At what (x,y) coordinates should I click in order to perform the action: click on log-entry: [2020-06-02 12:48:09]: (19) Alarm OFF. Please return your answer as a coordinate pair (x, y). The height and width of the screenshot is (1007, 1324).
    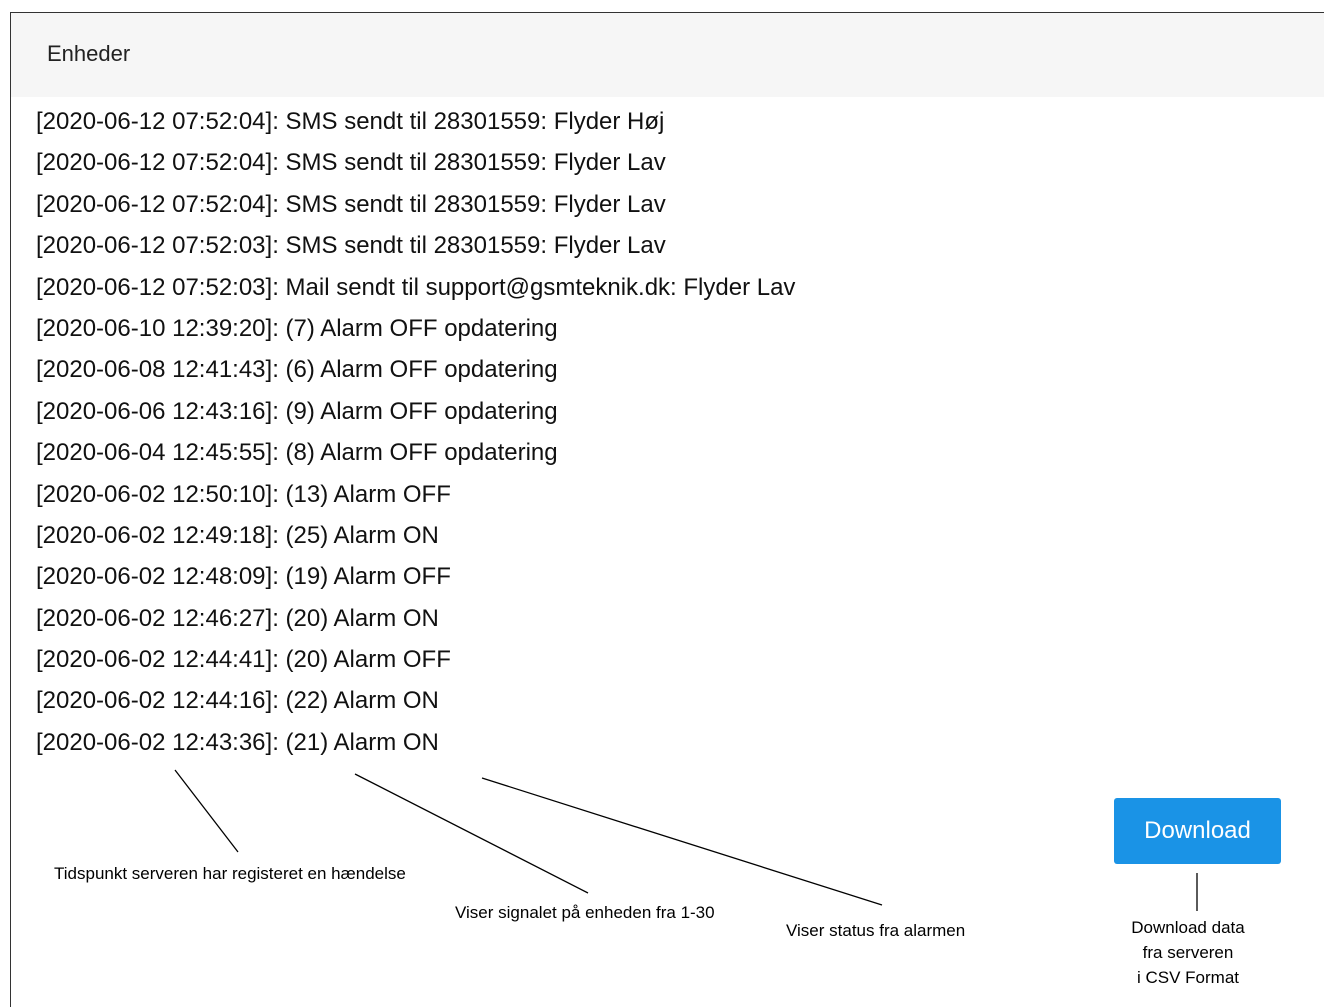
    Looking at the image, I should click on (243, 577).